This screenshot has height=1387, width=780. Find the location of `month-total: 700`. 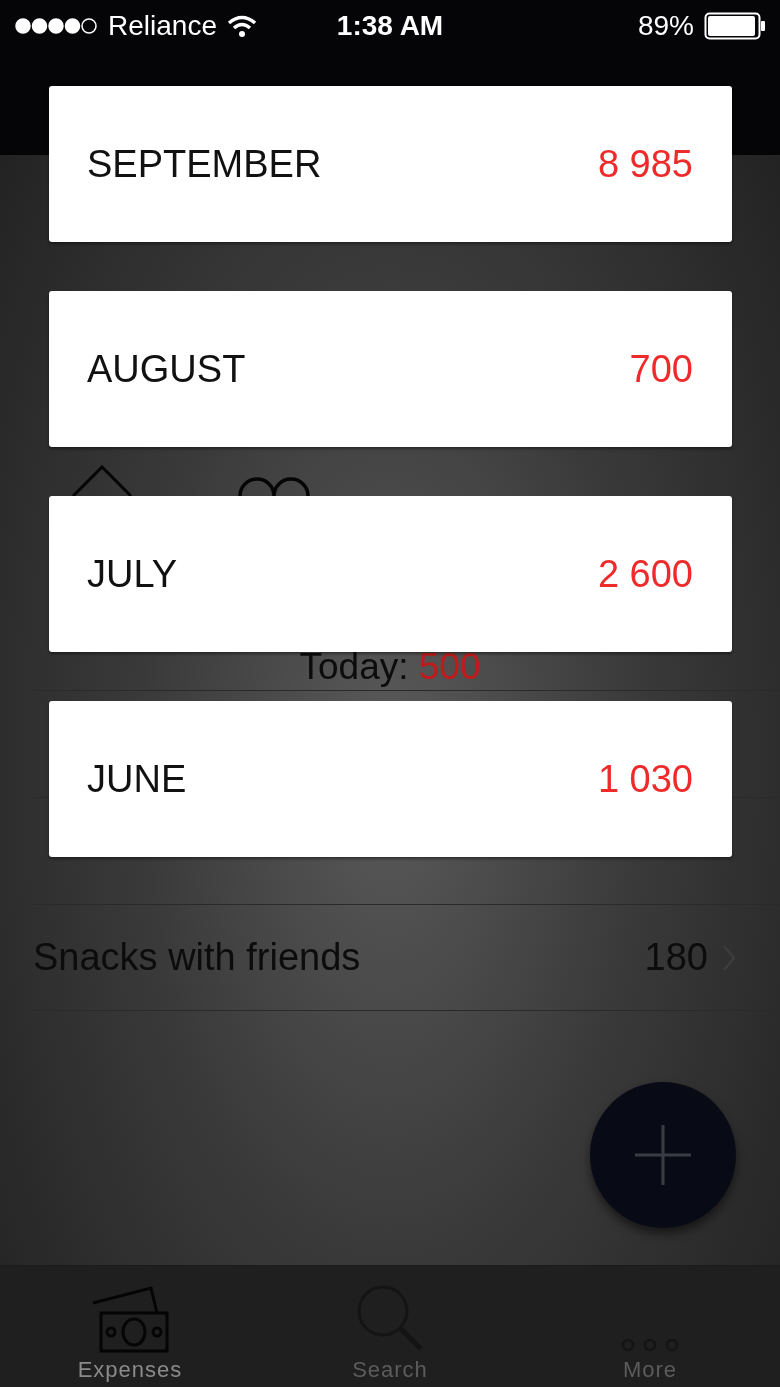

month-total: 700 is located at coordinates (661, 369).